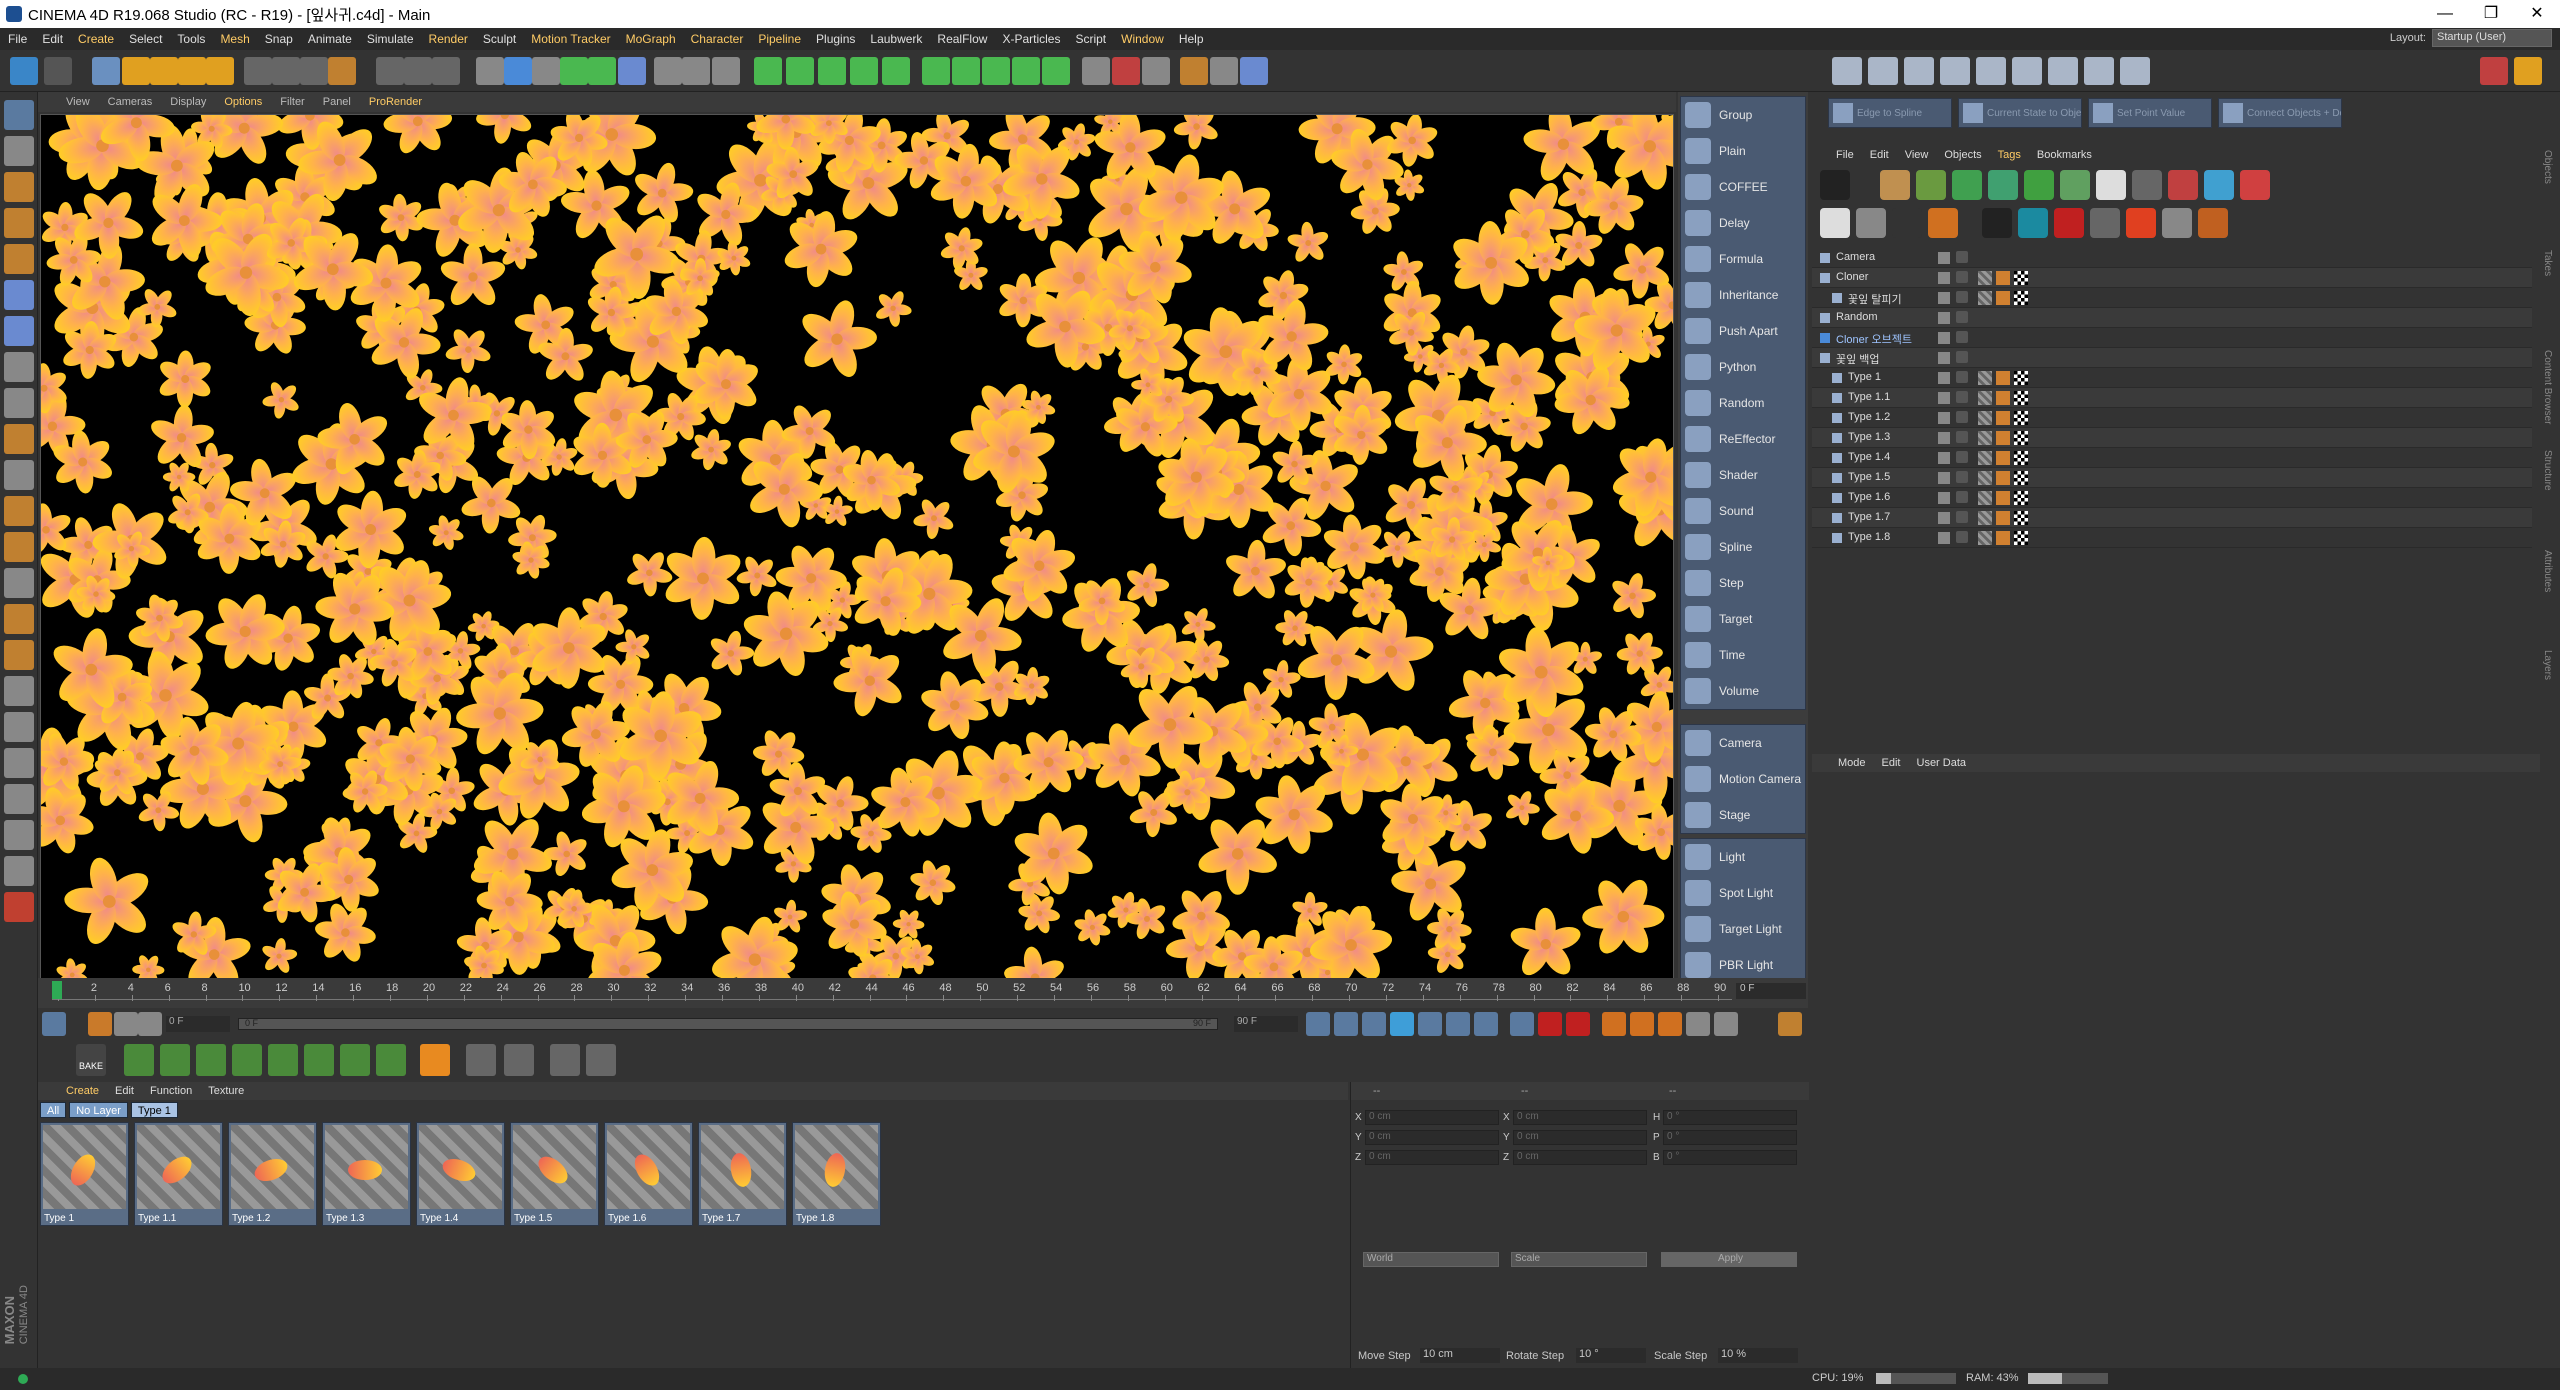  I want to click on pose-morph-tag-icon, so click(1895, 185).